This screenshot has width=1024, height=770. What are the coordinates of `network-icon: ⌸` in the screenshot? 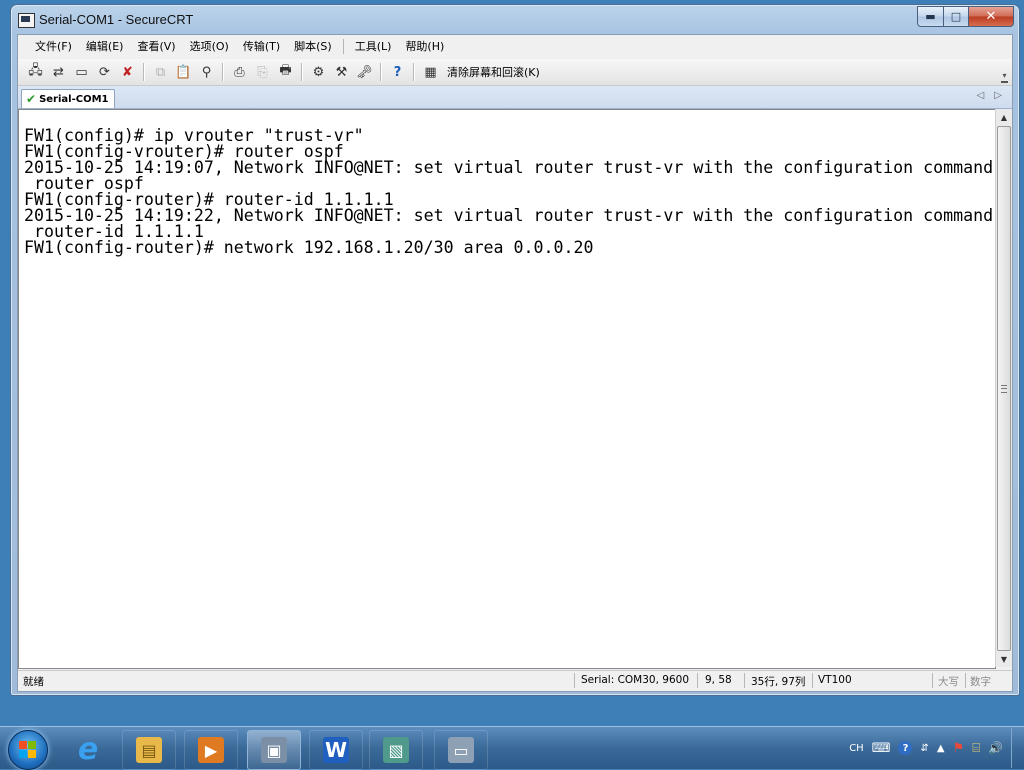 It's located at (976, 748).